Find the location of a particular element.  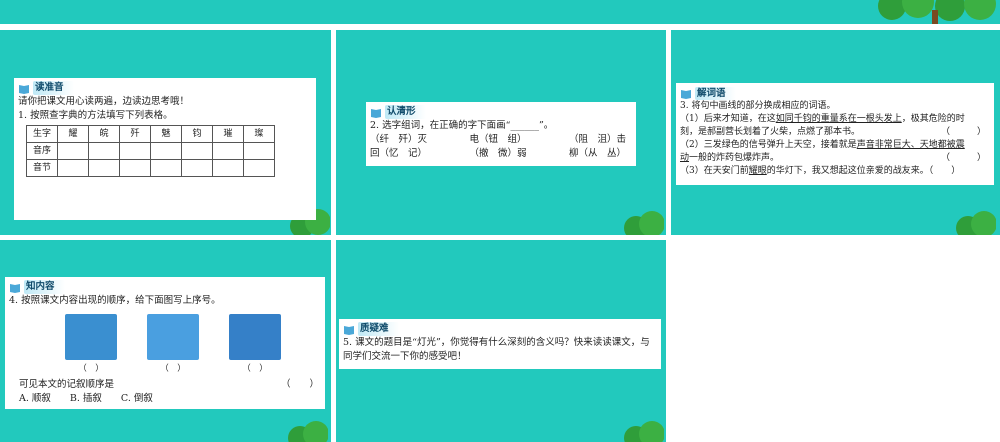

top-slide-strip is located at coordinates (500, 12).